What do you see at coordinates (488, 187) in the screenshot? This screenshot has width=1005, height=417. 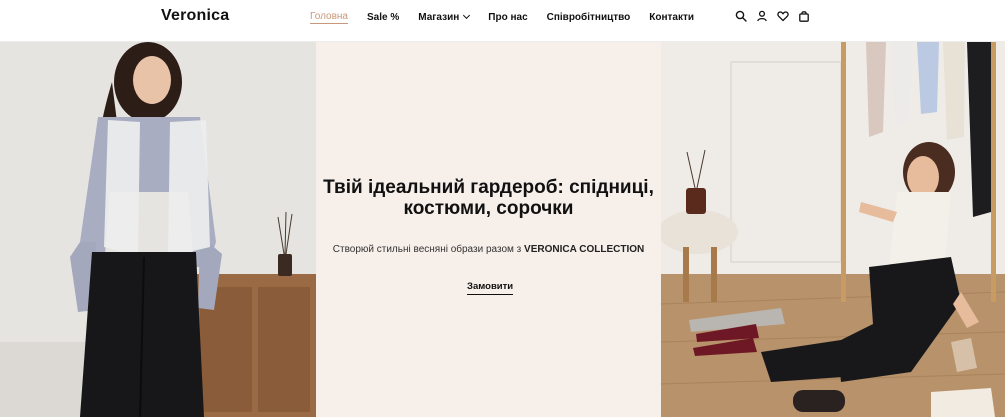 I see `hero-title-line1: Твій ідеальний гардероб: спідниці,` at bounding box center [488, 187].